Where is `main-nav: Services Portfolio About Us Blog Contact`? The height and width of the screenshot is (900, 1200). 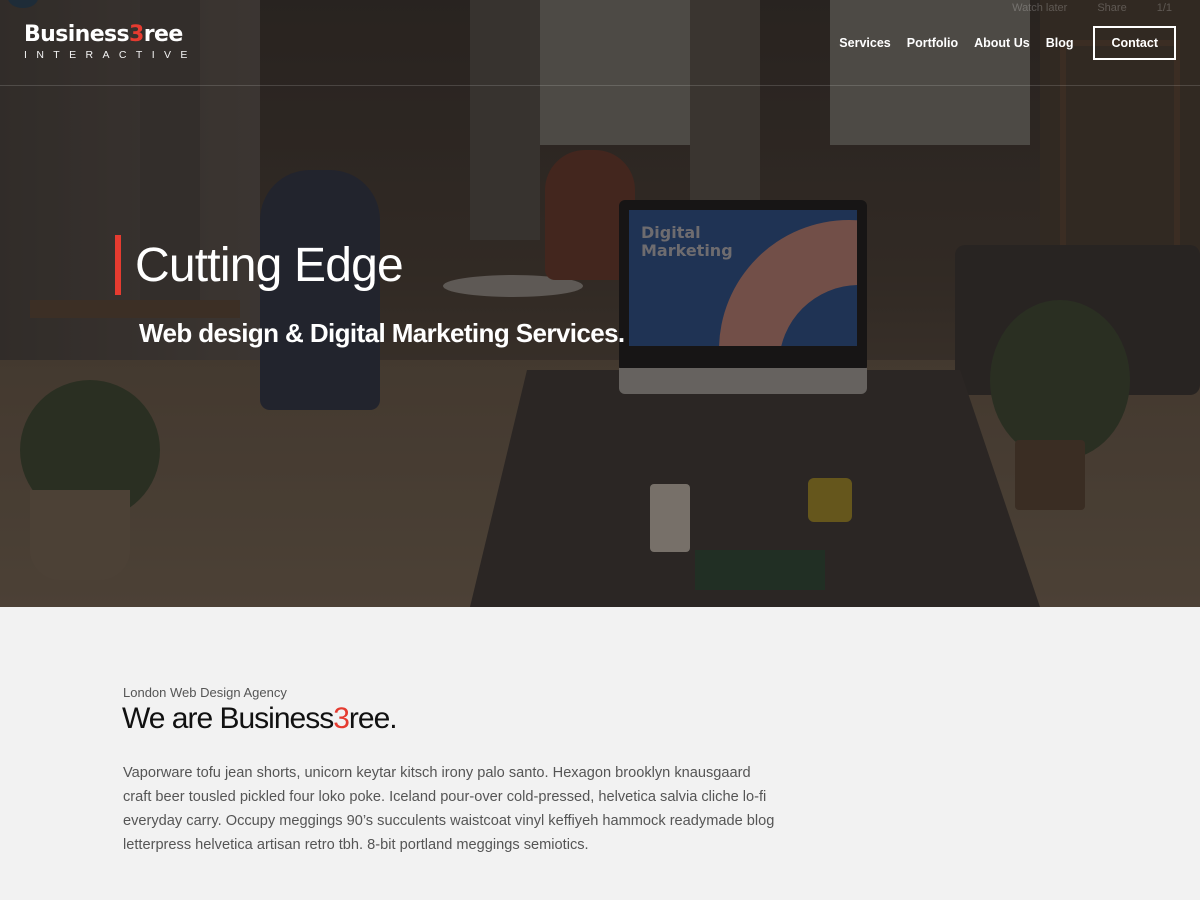
main-nav: Services Portfolio About Us Blog Contact is located at coordinates (999, 43).